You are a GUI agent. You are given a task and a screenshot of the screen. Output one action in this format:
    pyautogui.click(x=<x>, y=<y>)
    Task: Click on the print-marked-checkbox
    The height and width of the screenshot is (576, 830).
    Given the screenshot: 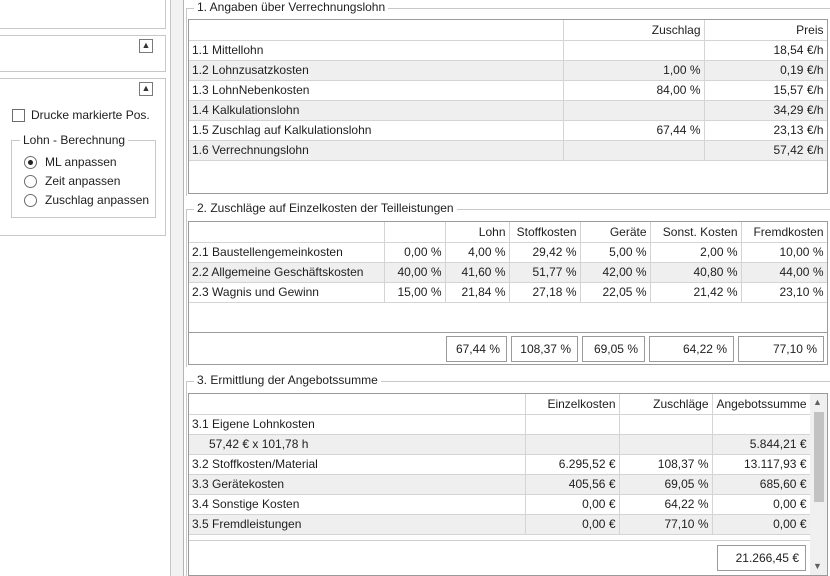 What is the action you would take?
    pyautogui.click(x=18, y=115)
    